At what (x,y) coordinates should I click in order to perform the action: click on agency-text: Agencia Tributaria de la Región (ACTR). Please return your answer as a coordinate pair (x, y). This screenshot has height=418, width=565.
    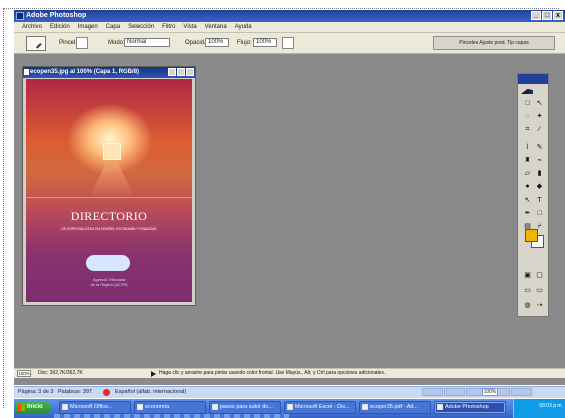
    Looking at the image, I should click on (109, 282).